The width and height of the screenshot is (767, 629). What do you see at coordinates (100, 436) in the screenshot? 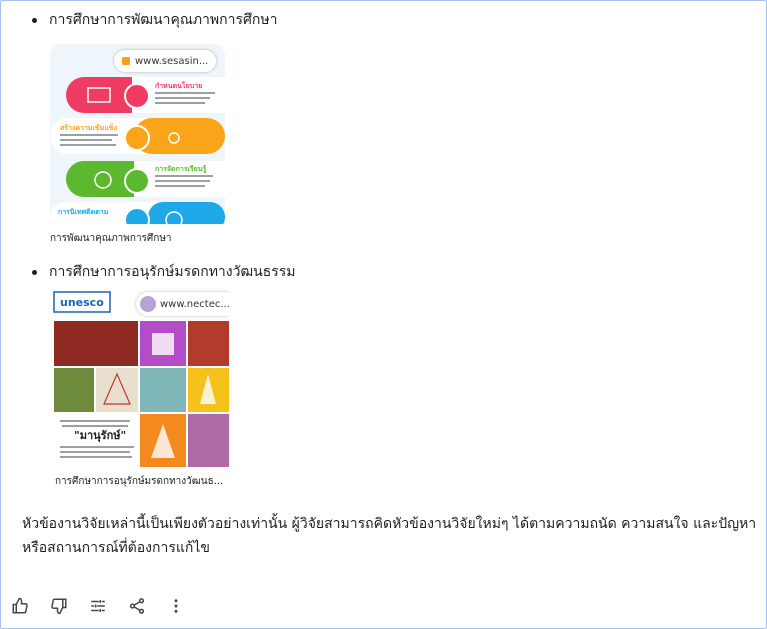
I see `poster-title: "มานุรักษ์"` at bounding box center [100, 436].